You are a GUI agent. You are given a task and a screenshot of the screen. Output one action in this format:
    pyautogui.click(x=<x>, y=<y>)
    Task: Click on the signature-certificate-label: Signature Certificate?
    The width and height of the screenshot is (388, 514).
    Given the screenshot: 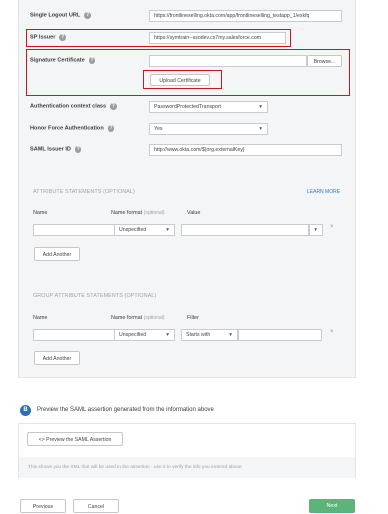 What is the action you would take?
    pyautogui.click(x=63, y=60)
    